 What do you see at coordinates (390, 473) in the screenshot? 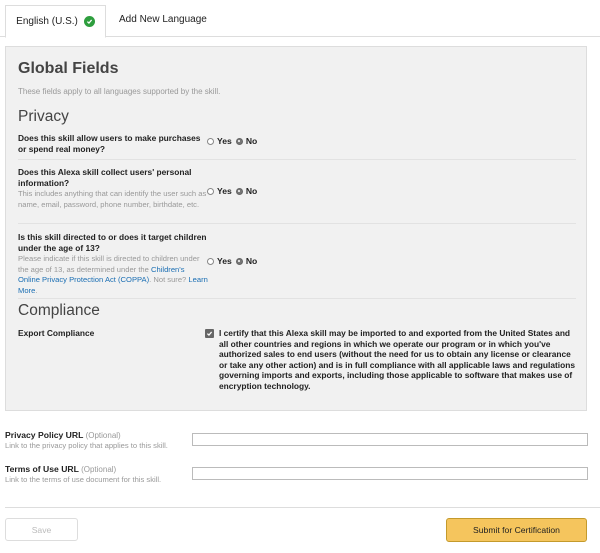
I see `terms-url-input` at bounding box center [390, 473].